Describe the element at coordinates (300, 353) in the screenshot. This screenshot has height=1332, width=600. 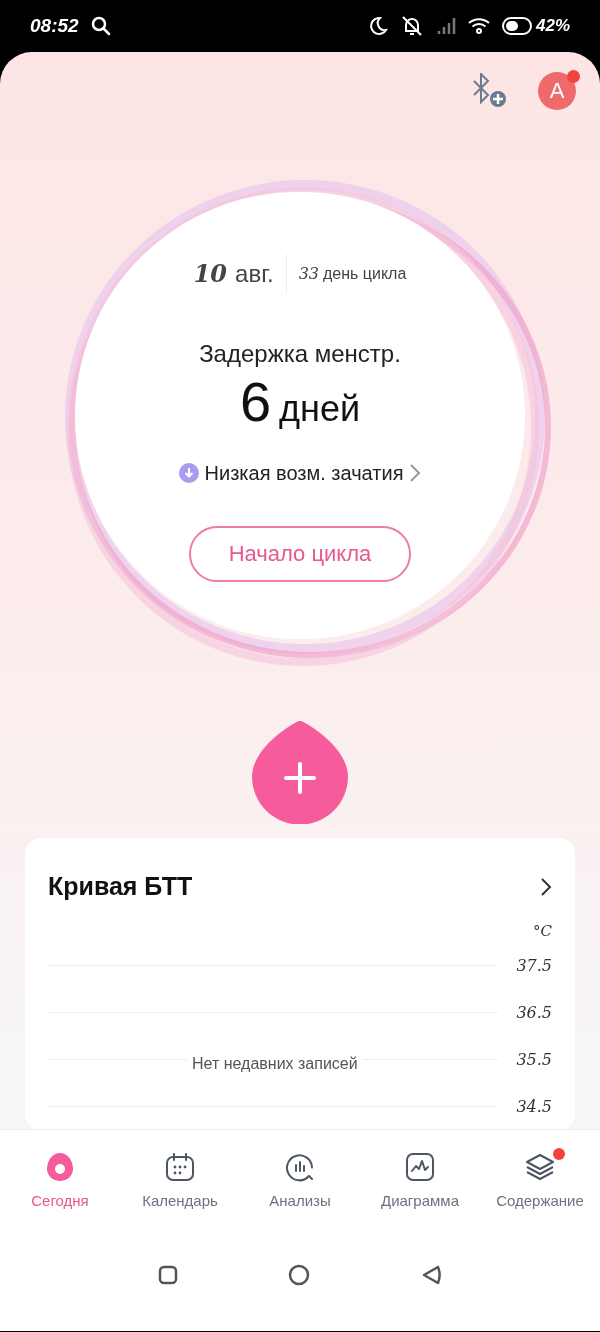
I see `delay-title: Задержка менстр.` at that location.